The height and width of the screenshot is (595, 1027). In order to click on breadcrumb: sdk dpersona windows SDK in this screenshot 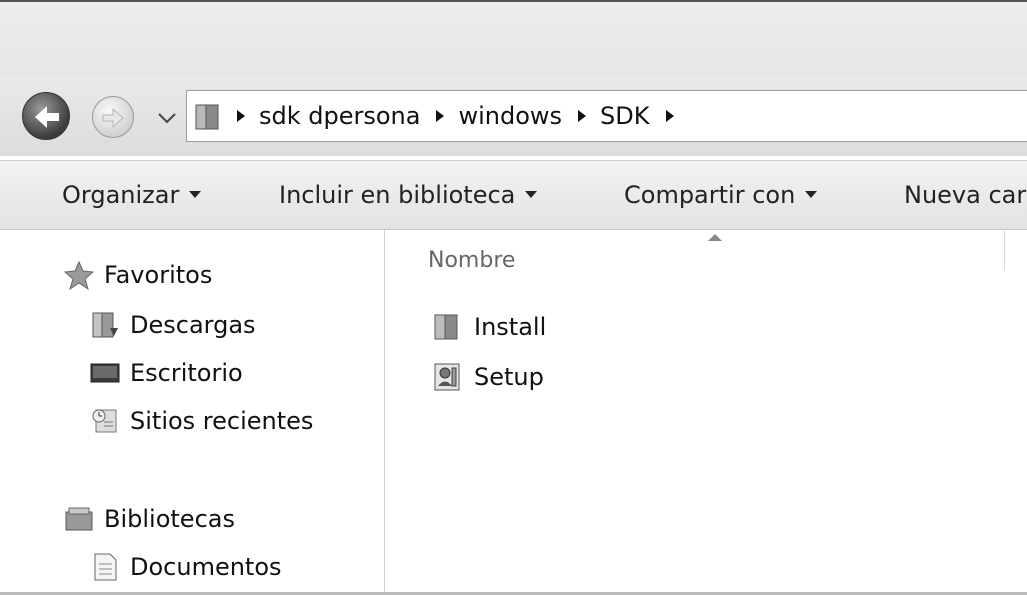, I will do `click(462, 116)`.